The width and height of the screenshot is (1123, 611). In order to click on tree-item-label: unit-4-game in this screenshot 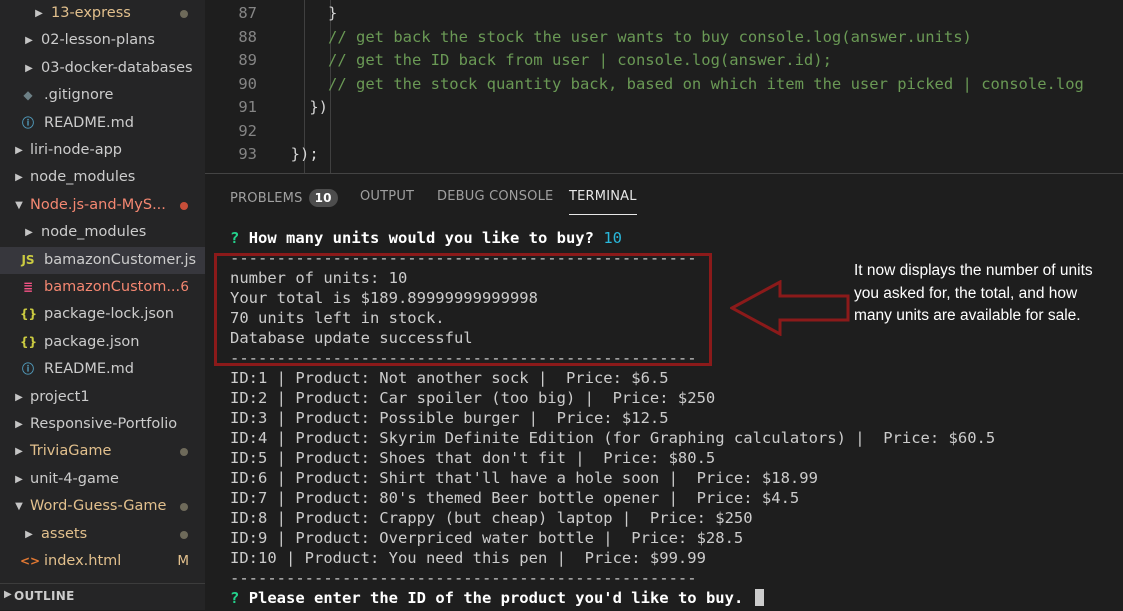, I will do `click(74, 478)`.